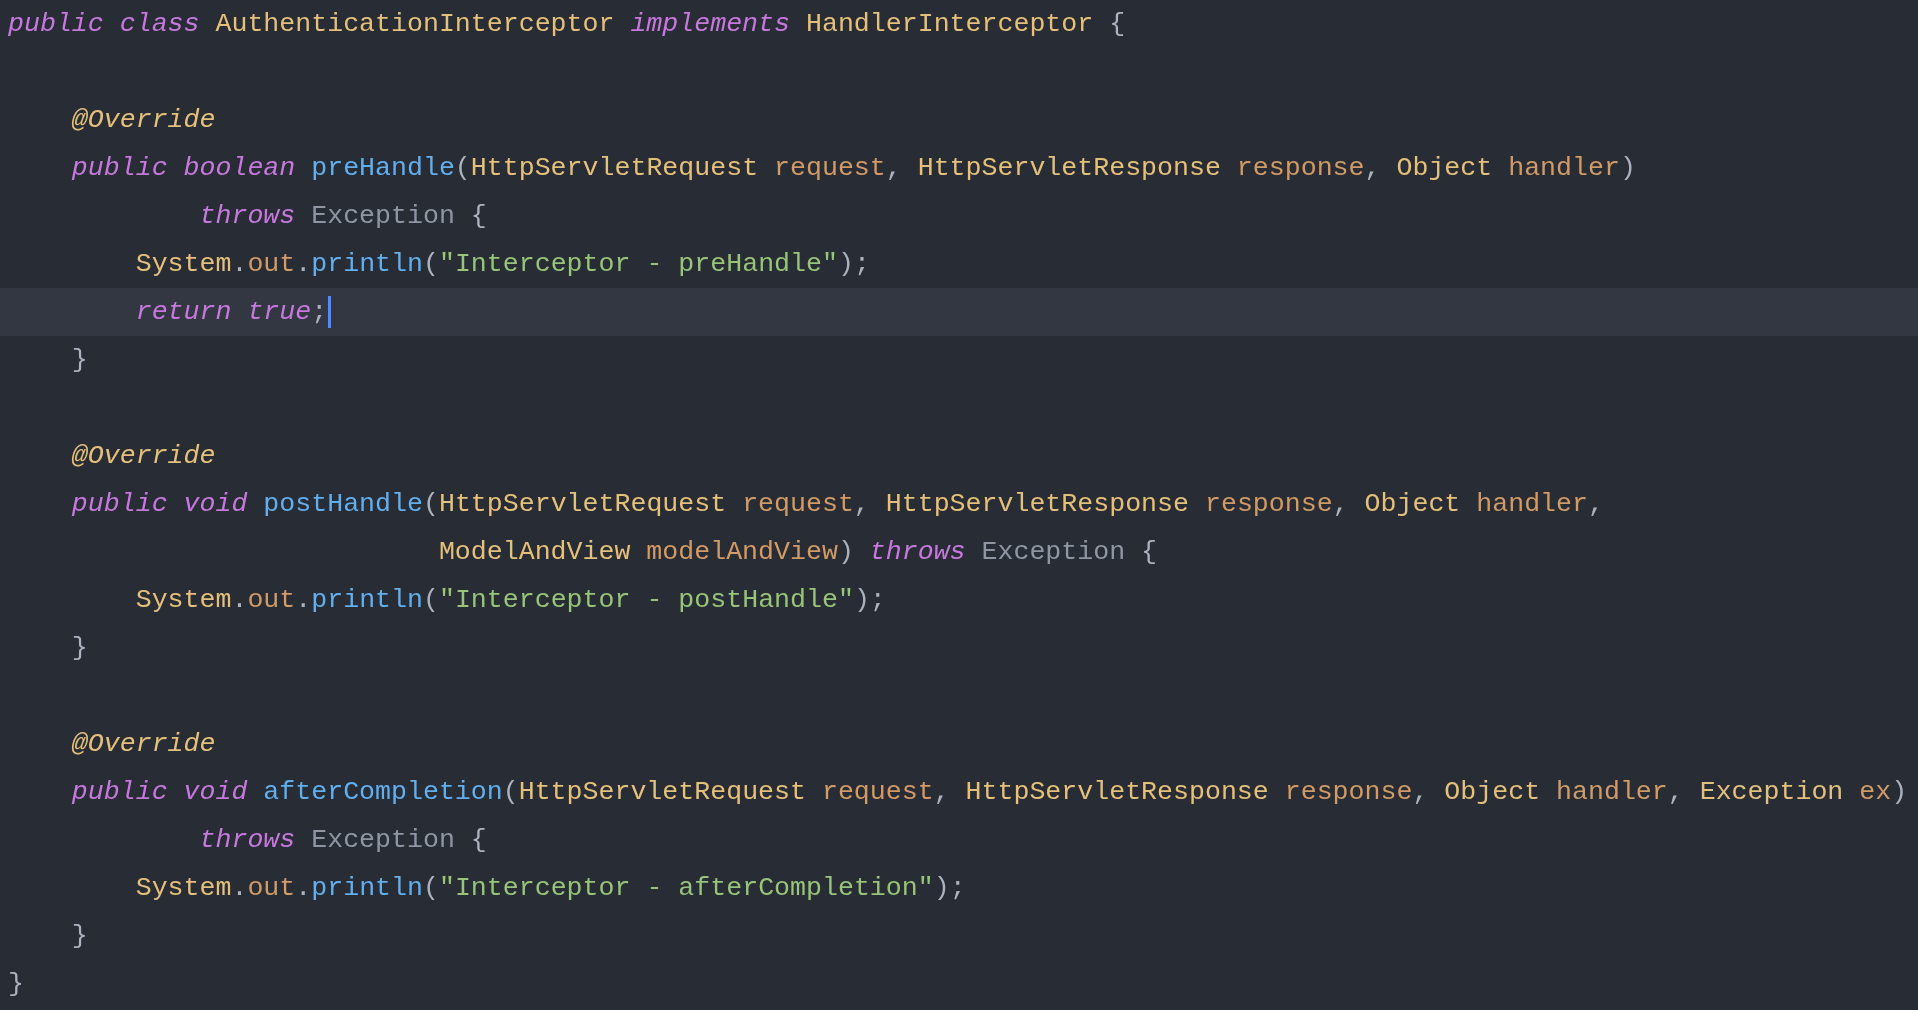 The image size is (1918, 1010). What do you see at coordinates (231, 312) in the screenshot?
I see `code-line: return true;` at bounding box center [231, 312].